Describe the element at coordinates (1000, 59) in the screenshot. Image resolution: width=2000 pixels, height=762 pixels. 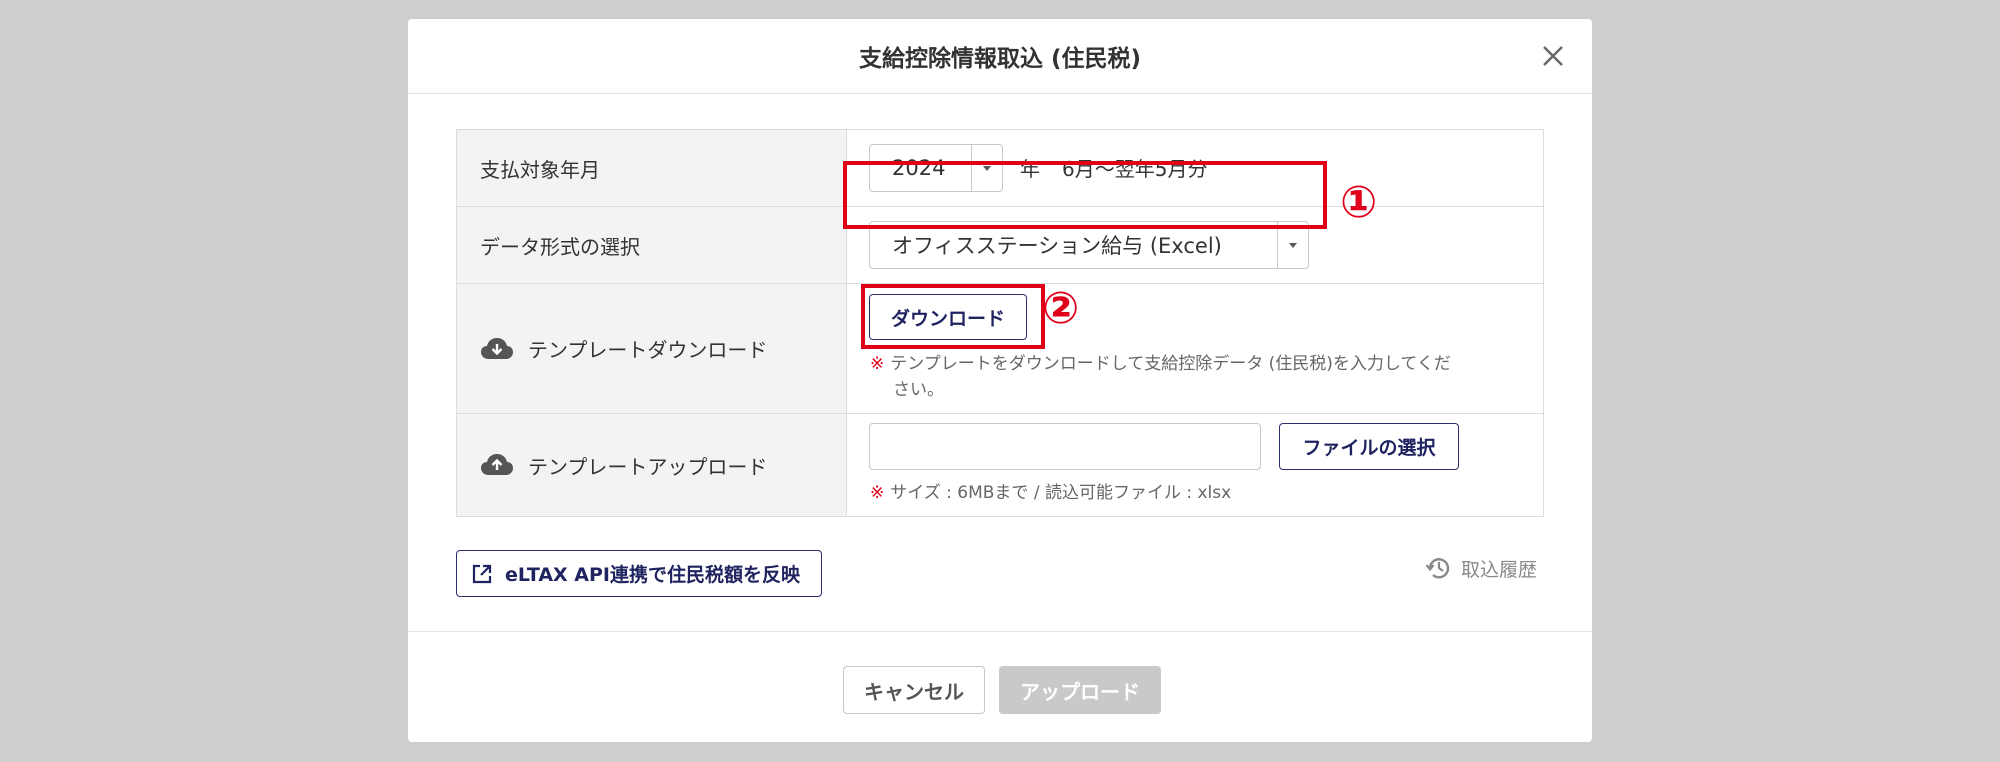
I see `modal-title: 支給控除情報取込 (住民税)` at that location.